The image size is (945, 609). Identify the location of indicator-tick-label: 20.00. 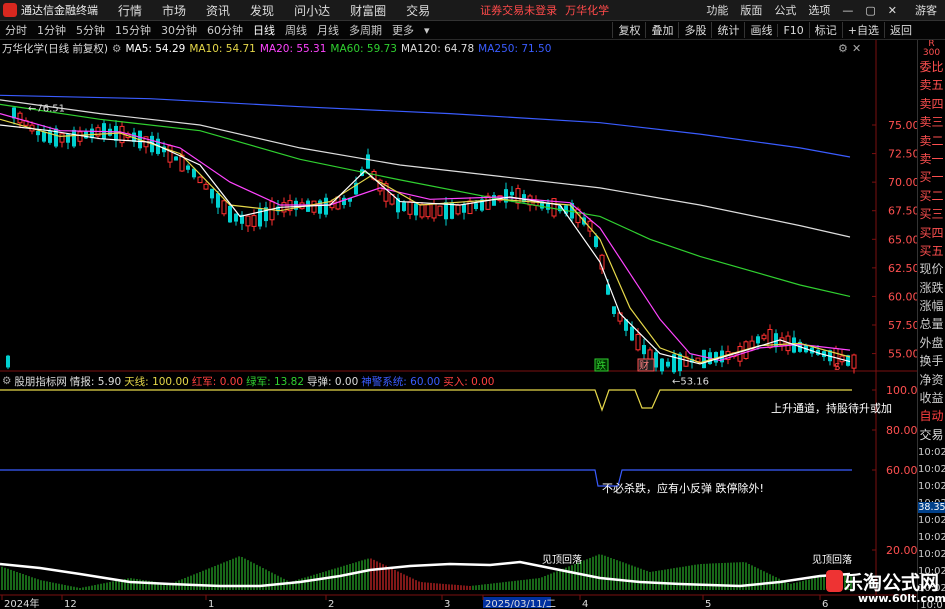
(901, 550).